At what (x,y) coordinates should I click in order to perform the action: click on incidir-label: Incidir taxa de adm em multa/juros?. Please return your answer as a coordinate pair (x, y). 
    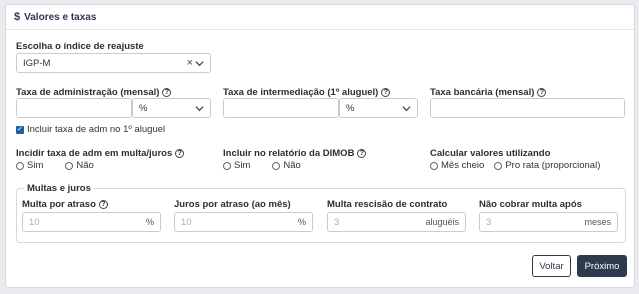
    Looking at the image, I should click on (100, 153).